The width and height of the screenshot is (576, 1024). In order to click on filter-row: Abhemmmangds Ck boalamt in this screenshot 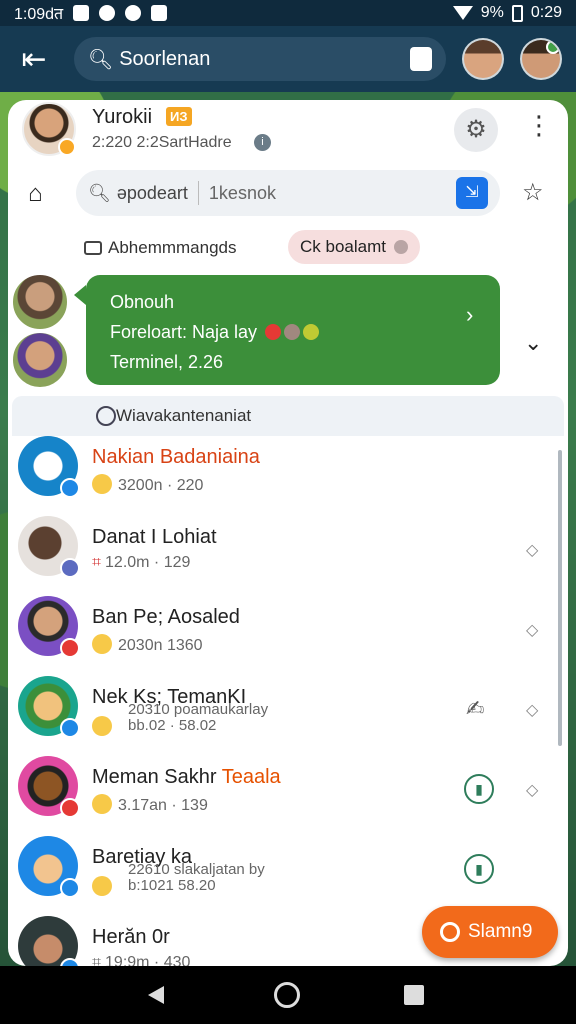, I will do `click(288, 248)`.